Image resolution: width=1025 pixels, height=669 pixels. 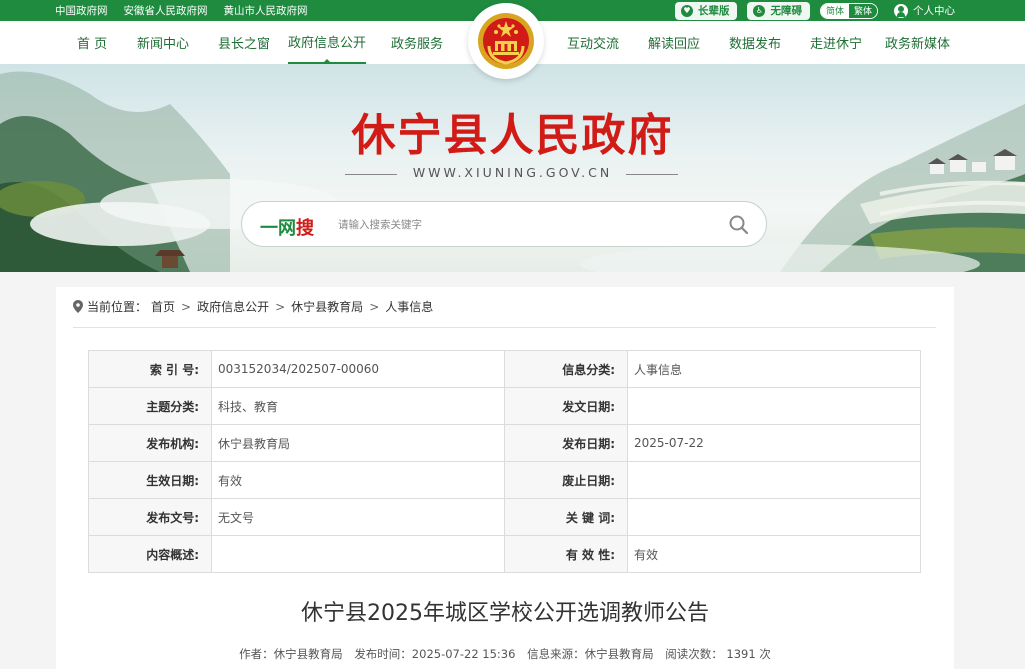 I want to click on meta-key: 发文日期:, so click(x=566, y=406).